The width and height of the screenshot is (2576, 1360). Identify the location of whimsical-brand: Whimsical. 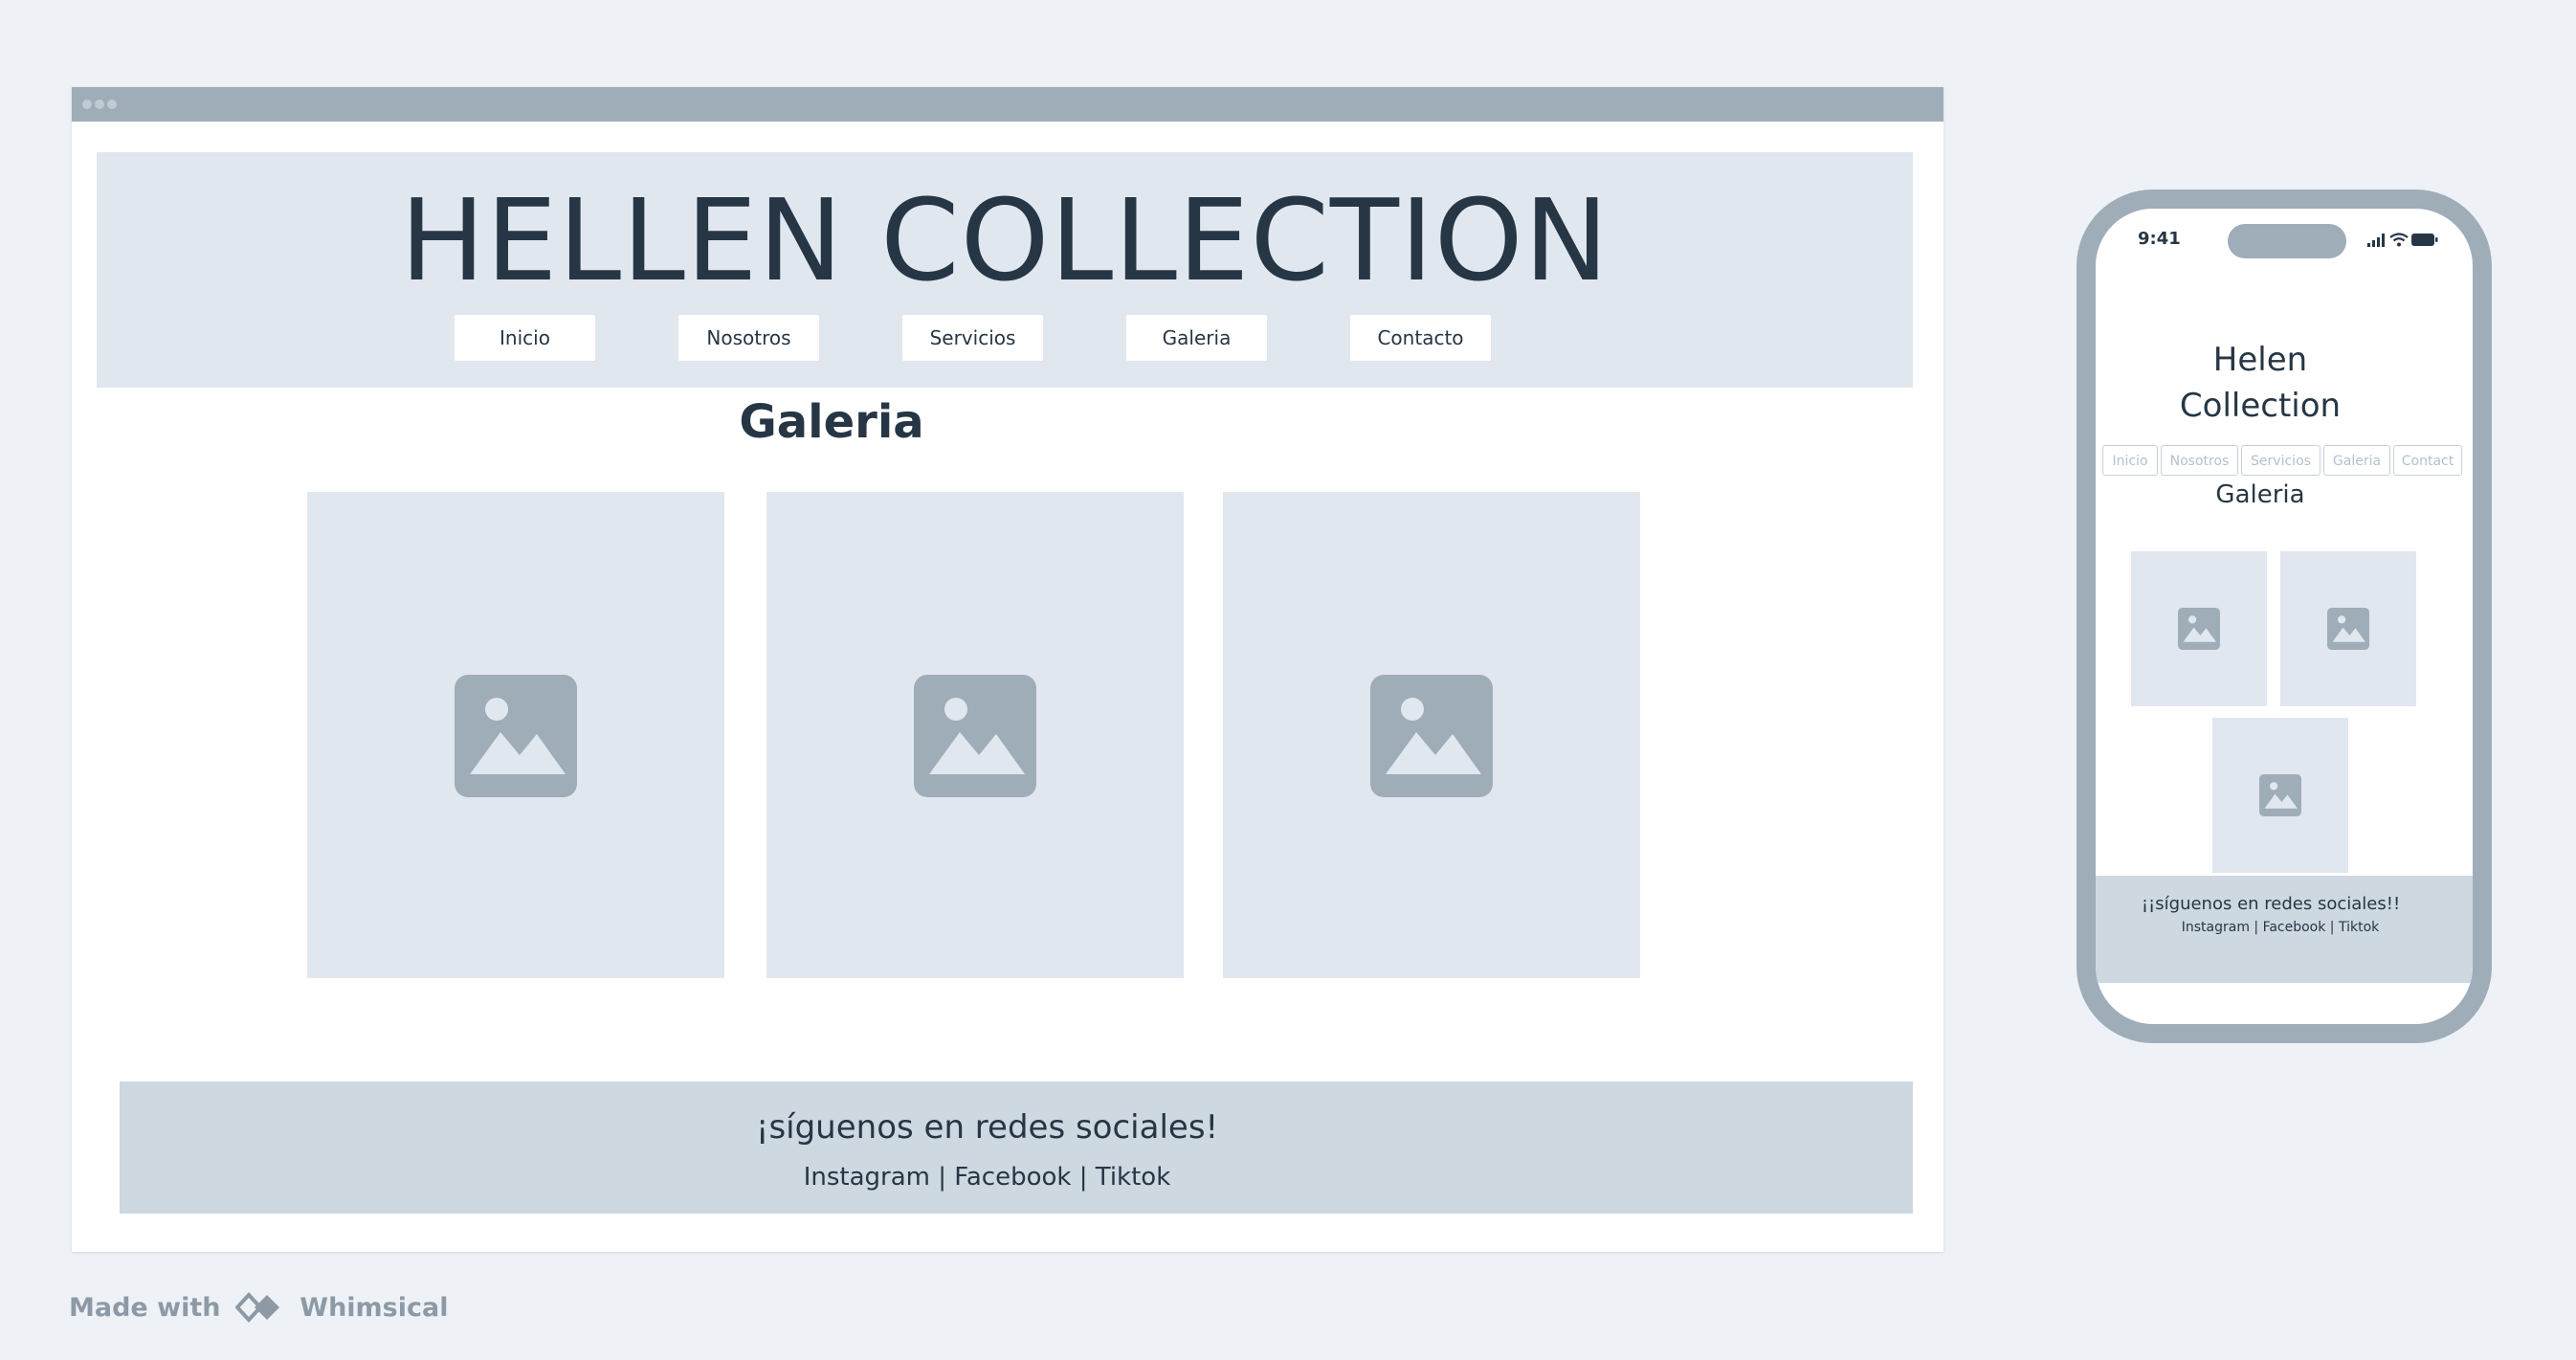
(374, 1308).